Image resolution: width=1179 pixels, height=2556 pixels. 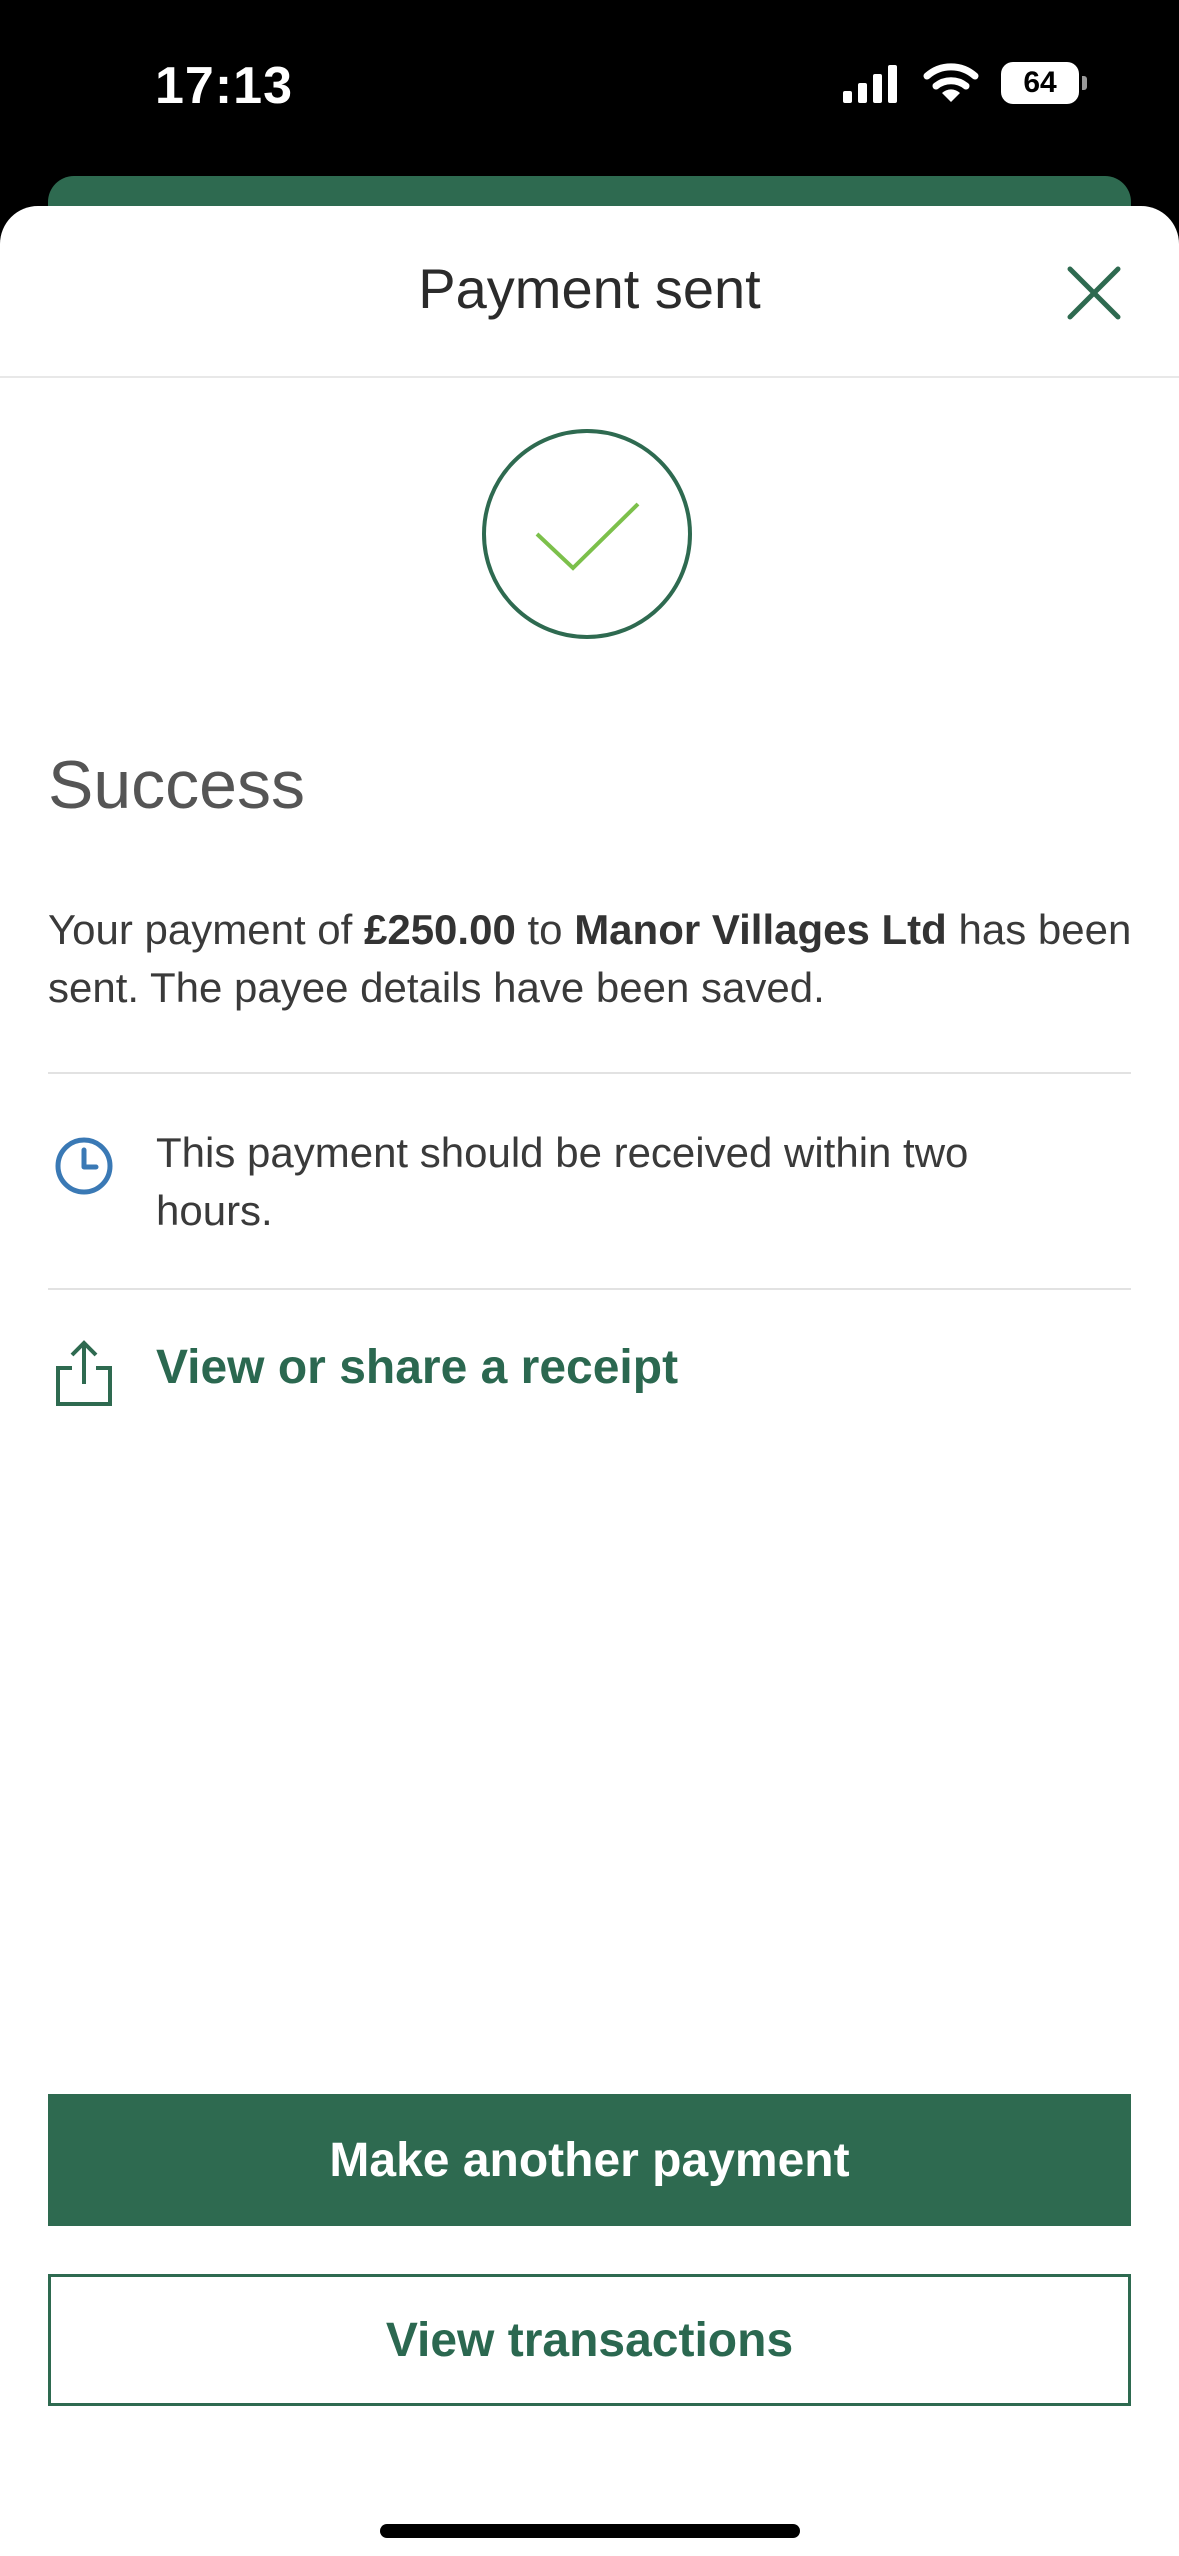 I want to click on sheet-header: Payment sent, so click(x=589, y=292).